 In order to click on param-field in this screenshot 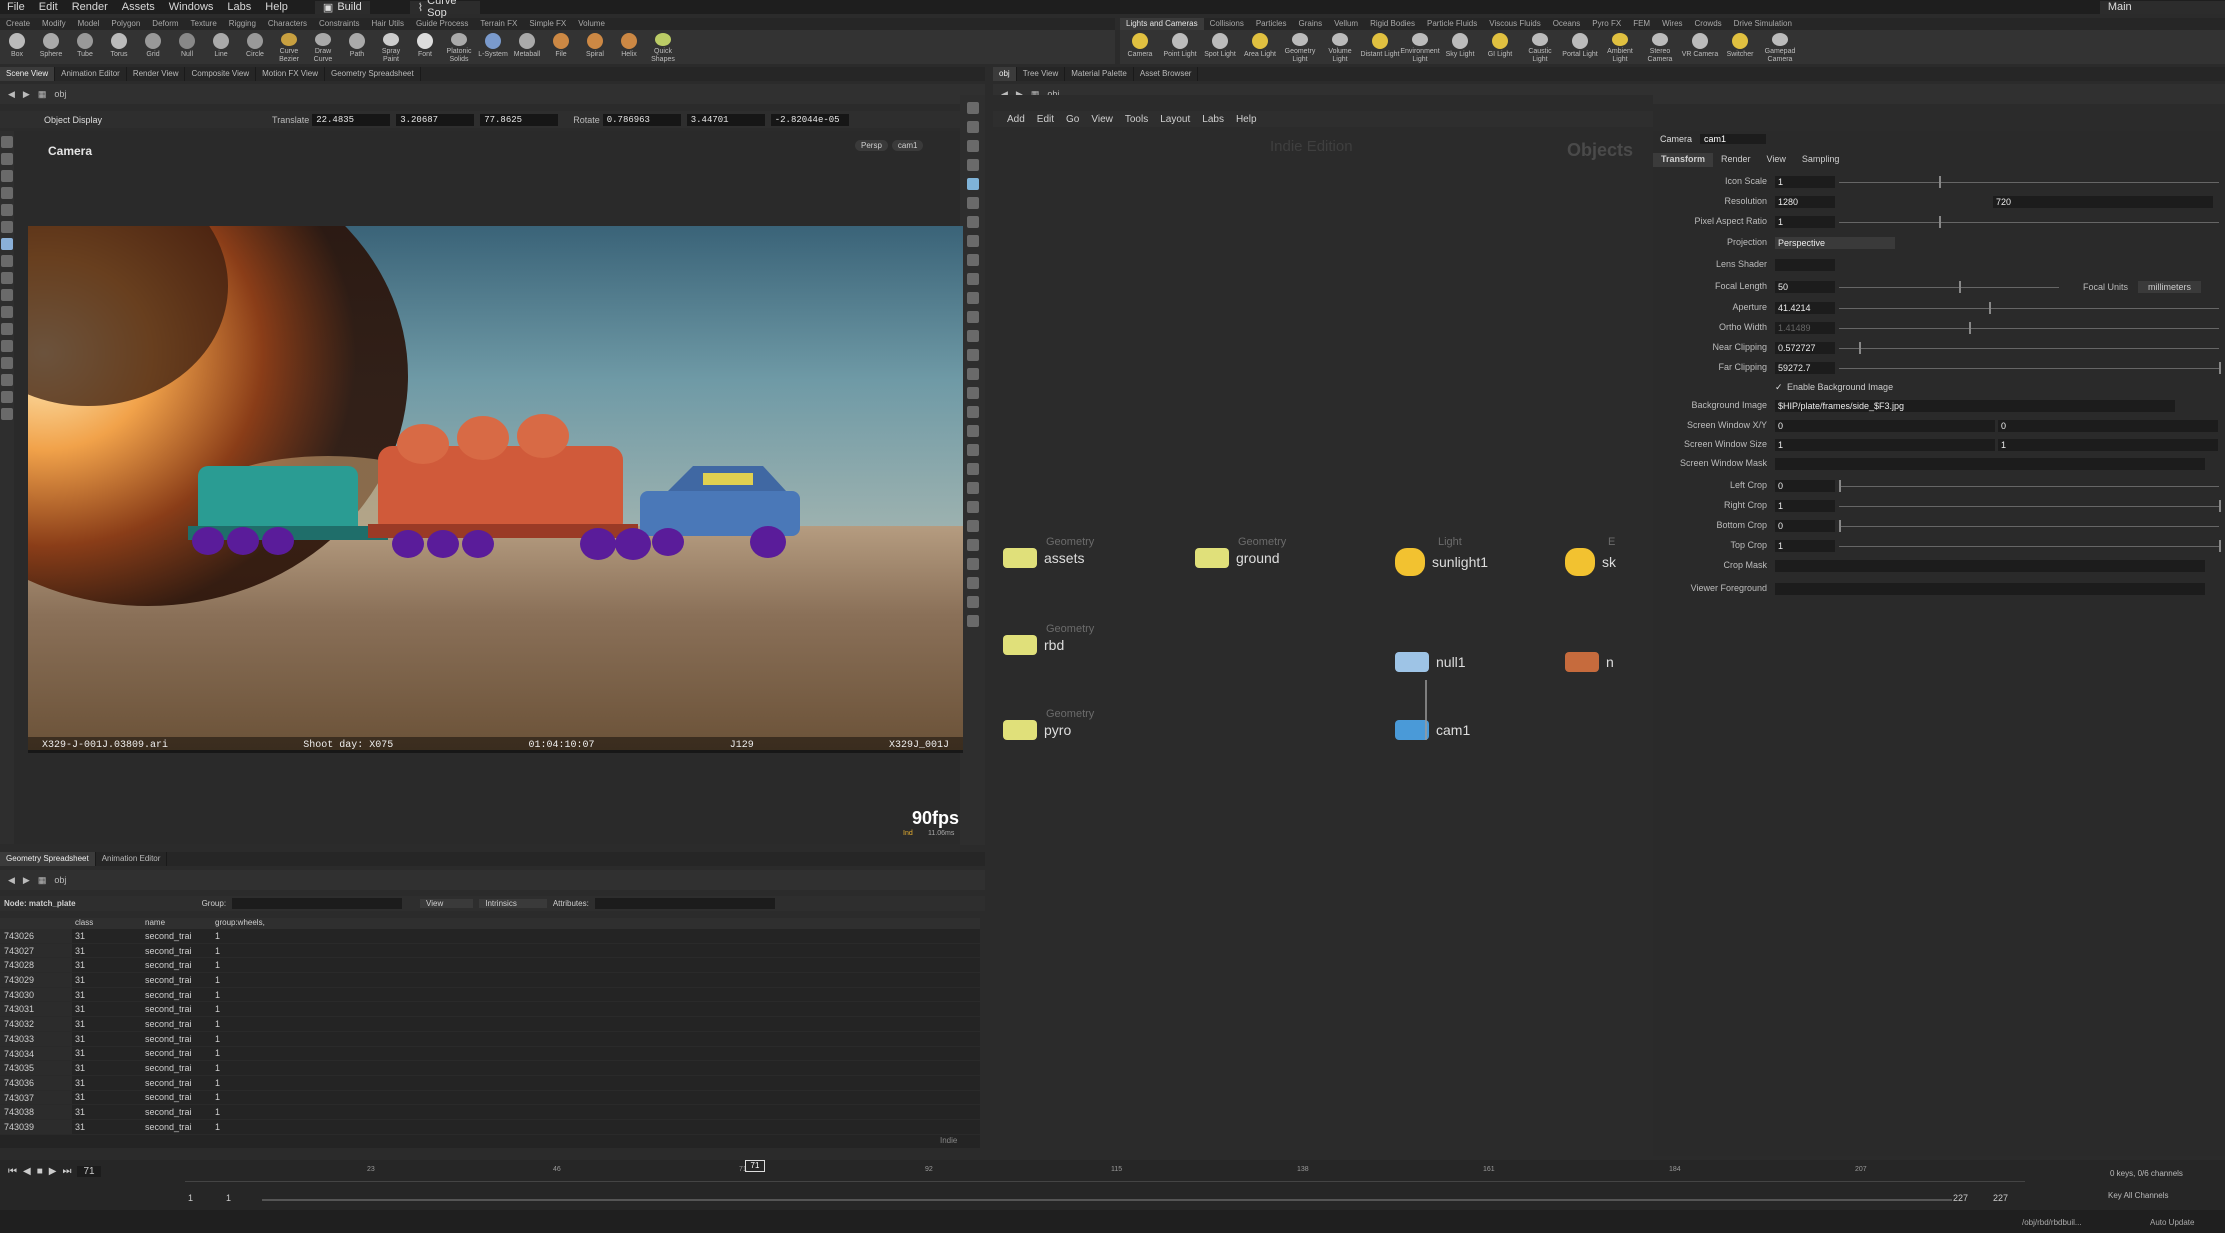, I will do `click(1990, 589)`.